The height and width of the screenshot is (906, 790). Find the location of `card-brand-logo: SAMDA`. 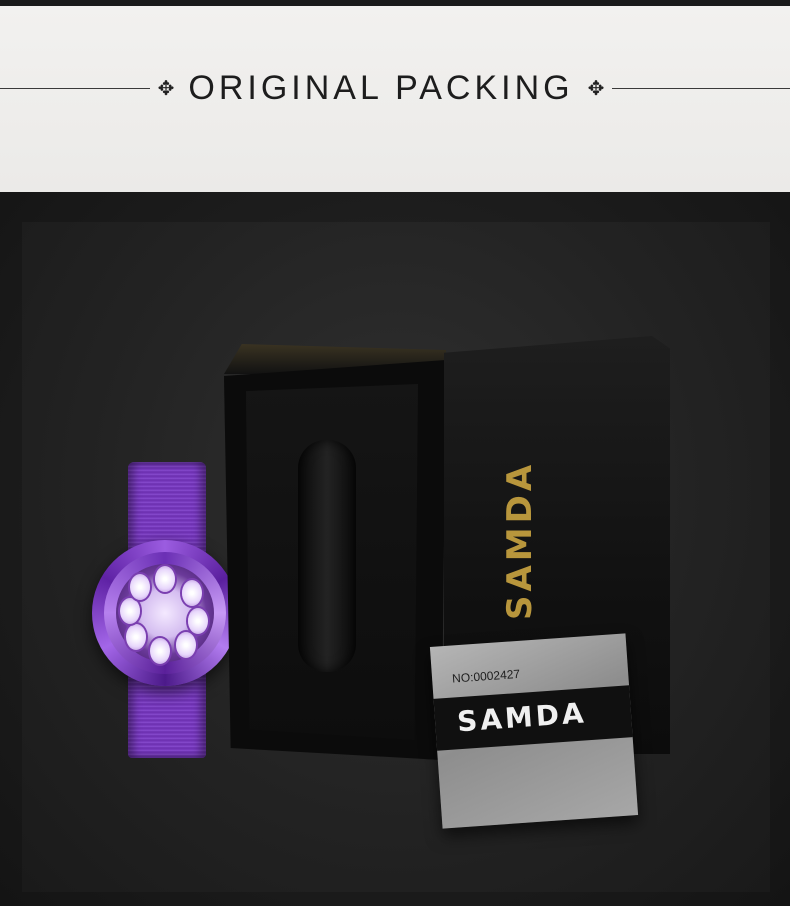

card-brand-logo: SAMDA is located at coordinates (522, 717).